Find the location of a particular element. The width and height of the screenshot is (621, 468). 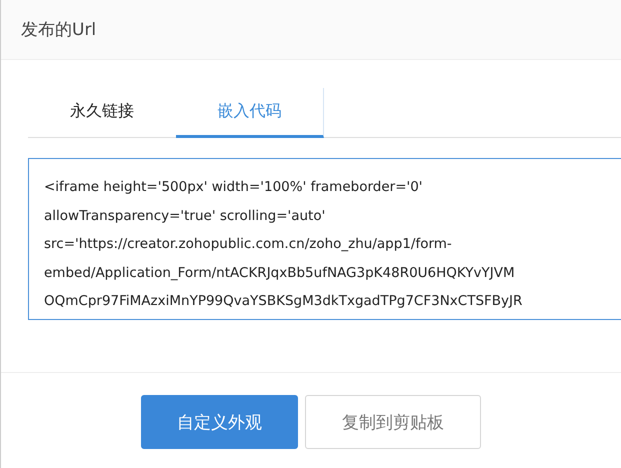

customize-button: 自定义外观 is located at coordinates (219, 422).